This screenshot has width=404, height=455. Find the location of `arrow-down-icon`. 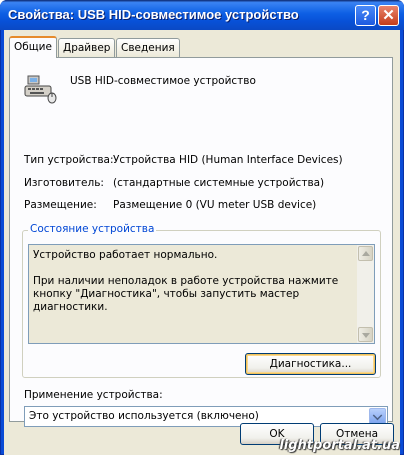

arrow-down-icon is located at coordinates (366, 335).